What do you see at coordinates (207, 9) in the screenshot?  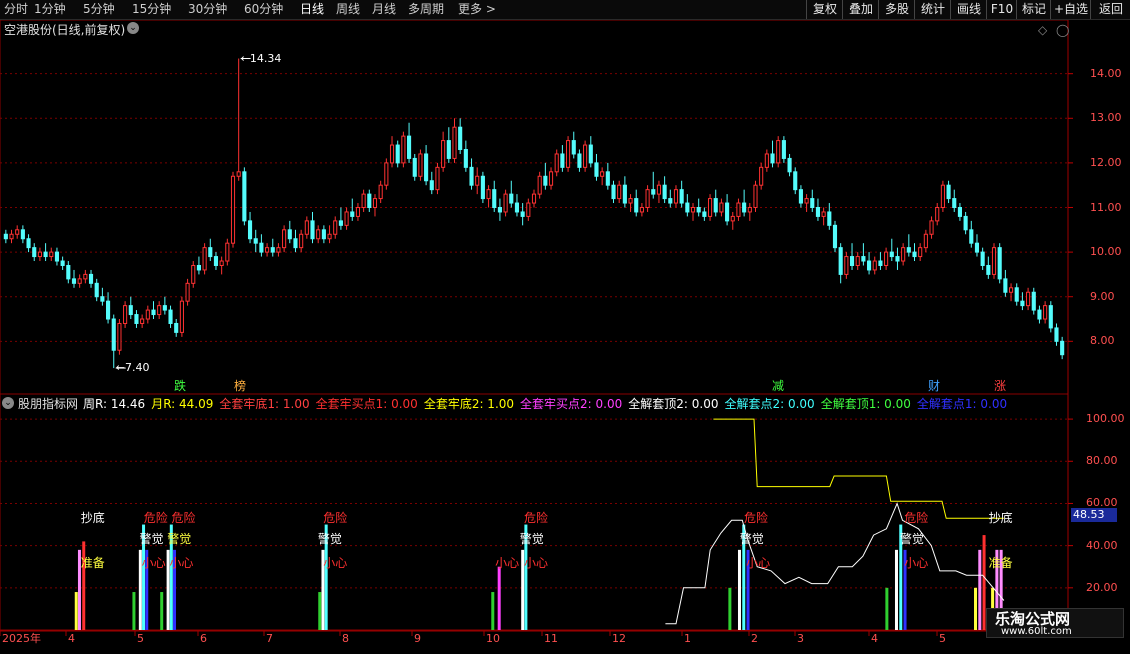 I see `tab-30min: 30分钟` at bounding box center [207, 9].